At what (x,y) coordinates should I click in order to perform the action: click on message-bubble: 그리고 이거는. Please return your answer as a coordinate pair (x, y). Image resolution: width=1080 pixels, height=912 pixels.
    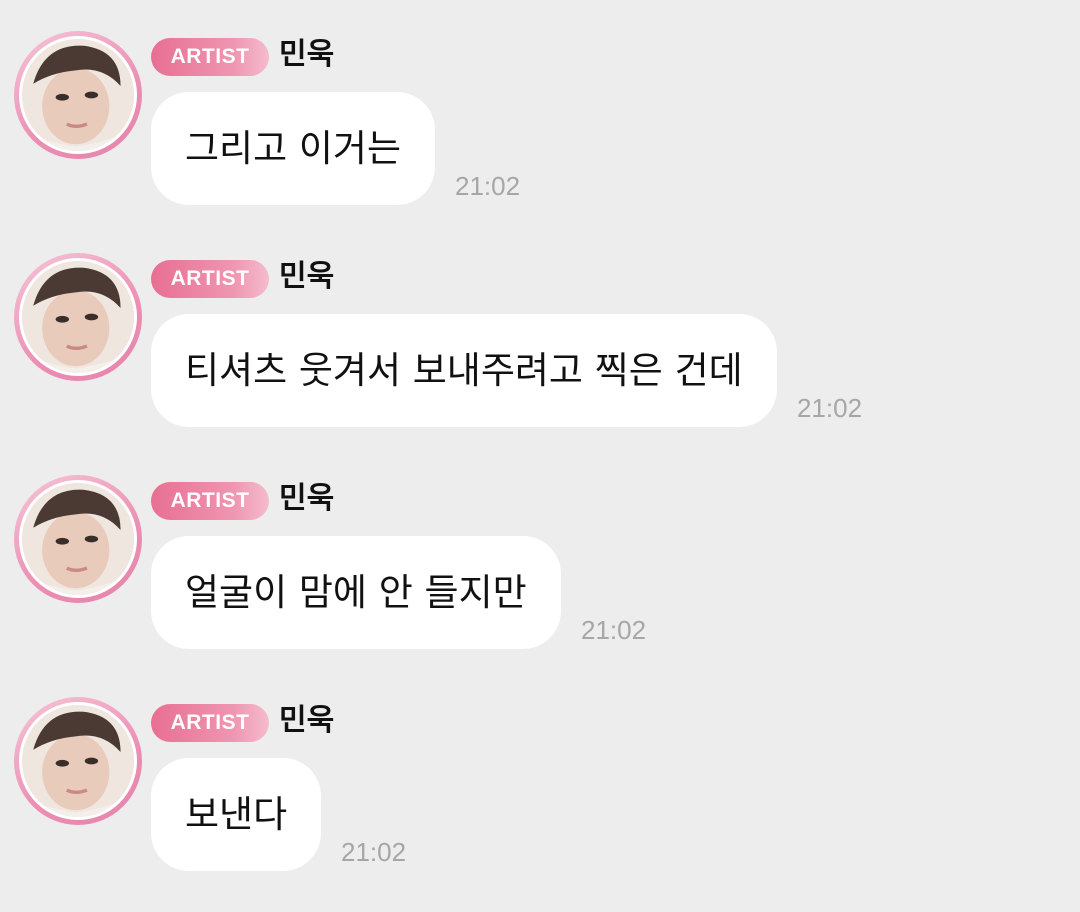
    Looking at the image, I should click on (293, 148).